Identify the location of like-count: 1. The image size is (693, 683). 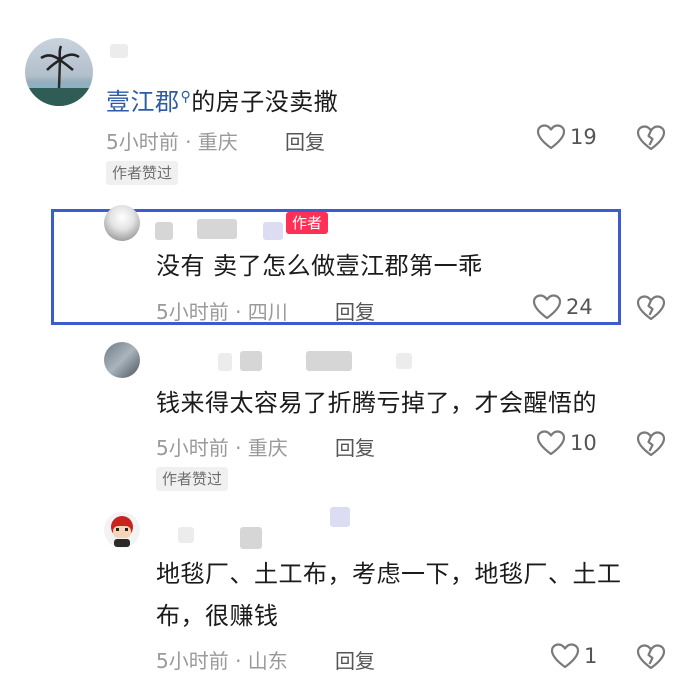
(591, 656).